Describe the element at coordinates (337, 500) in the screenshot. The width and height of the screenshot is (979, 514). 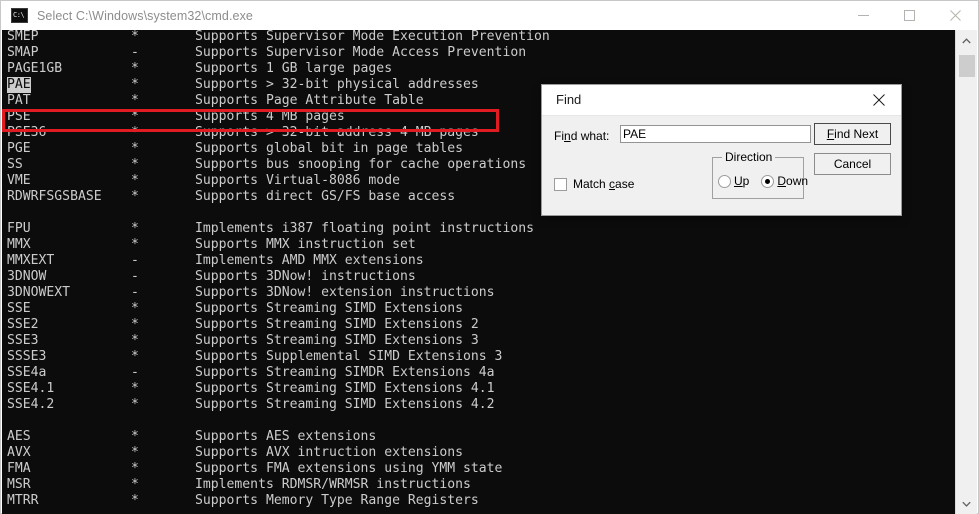
I see `console-line-description: Supports Memory Type Range Registers` at that location.